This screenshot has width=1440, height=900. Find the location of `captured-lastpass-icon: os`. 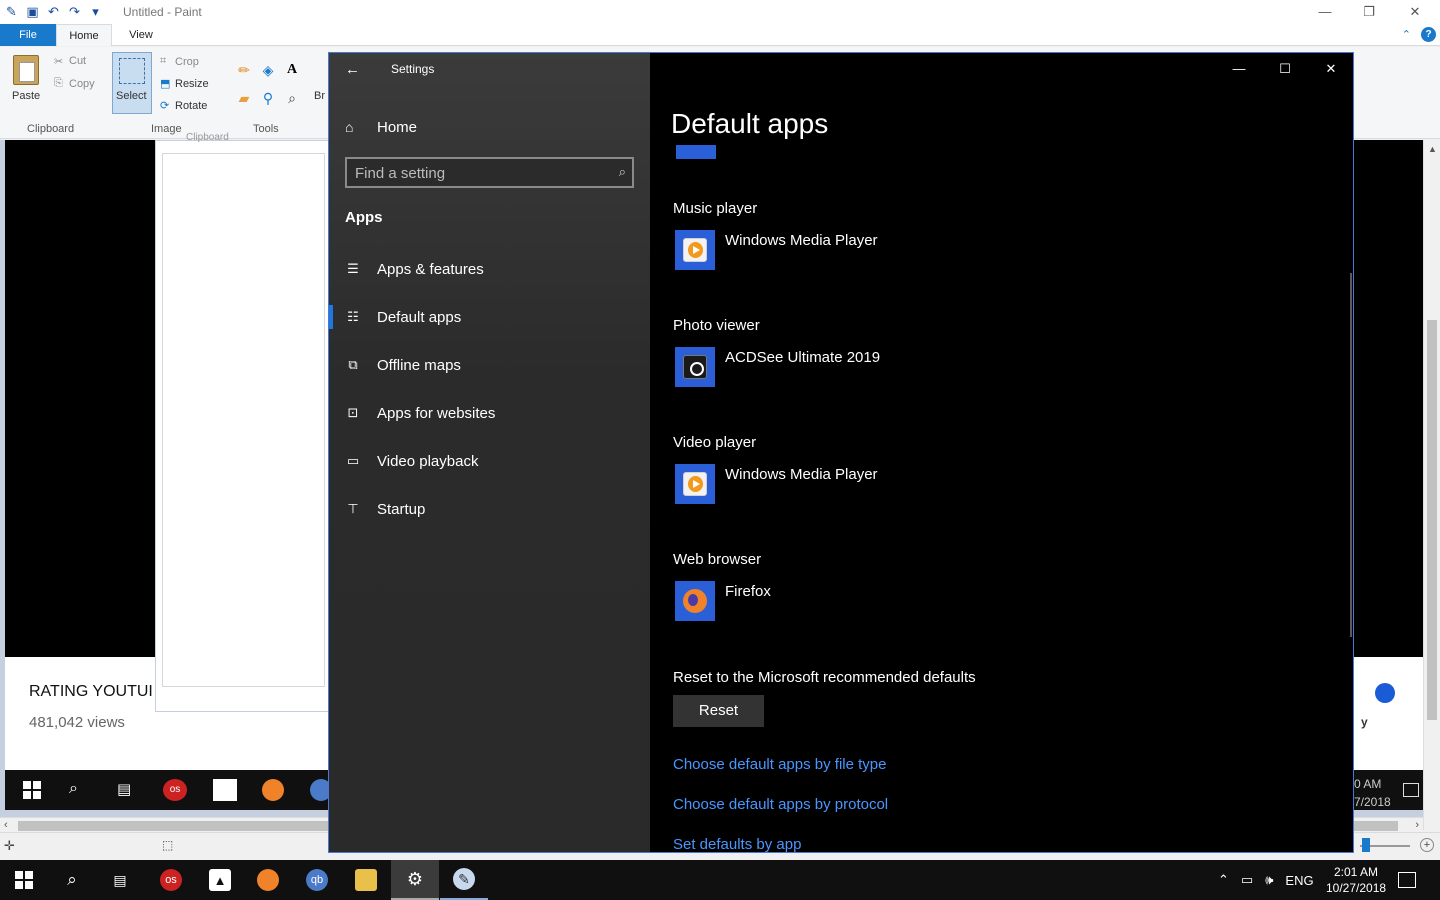

captured-lastpass-icon: os is located at coordinates (175, 790).